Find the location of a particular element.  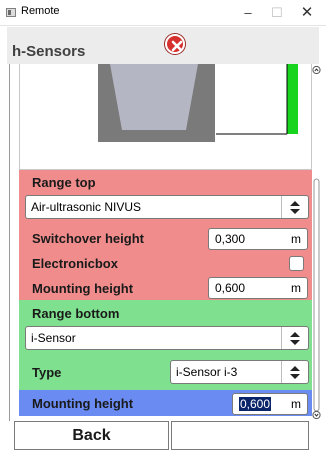

scrollbar is located at coordinates (316, 242).